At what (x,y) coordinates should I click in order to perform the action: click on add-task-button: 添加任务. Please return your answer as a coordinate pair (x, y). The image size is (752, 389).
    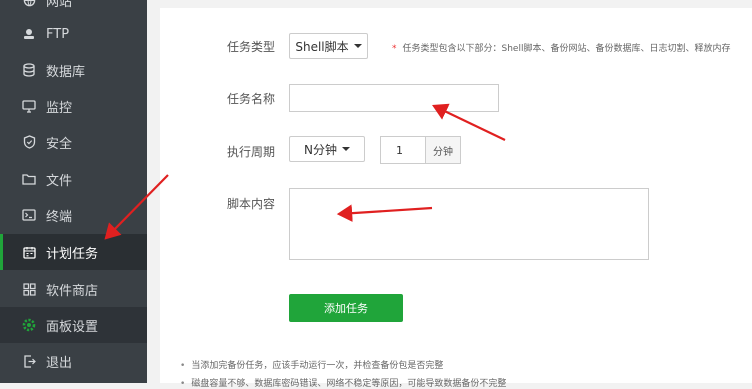
    Looking at the image, I should click on (346, 308).